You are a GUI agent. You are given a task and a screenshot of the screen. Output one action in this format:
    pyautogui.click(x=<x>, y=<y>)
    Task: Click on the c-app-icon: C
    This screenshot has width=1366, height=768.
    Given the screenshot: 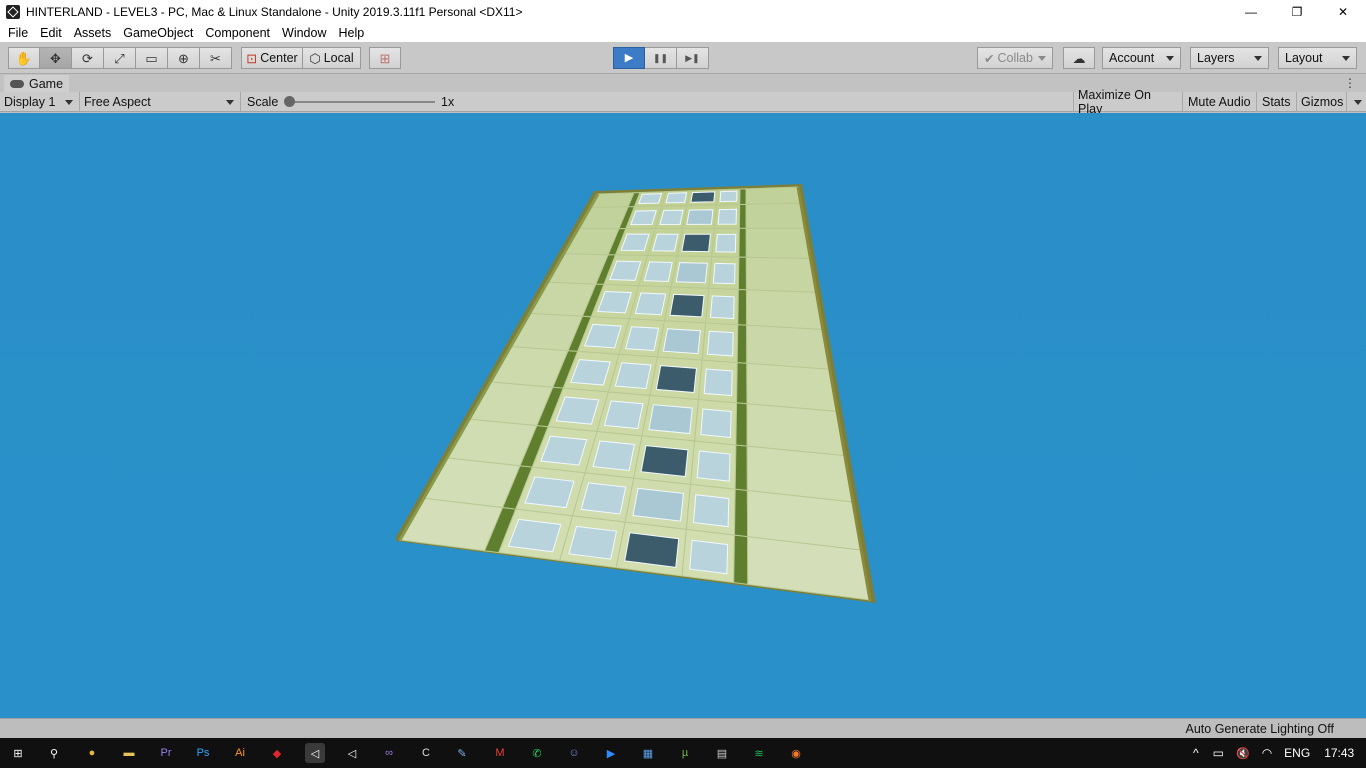 What is the action you would take?
    pyautogui.click(x=426, y=753)
    